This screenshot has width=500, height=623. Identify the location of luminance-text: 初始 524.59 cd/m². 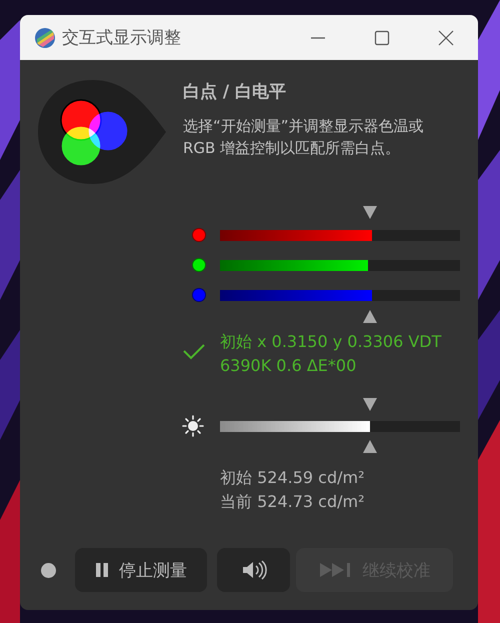
(293, 478).